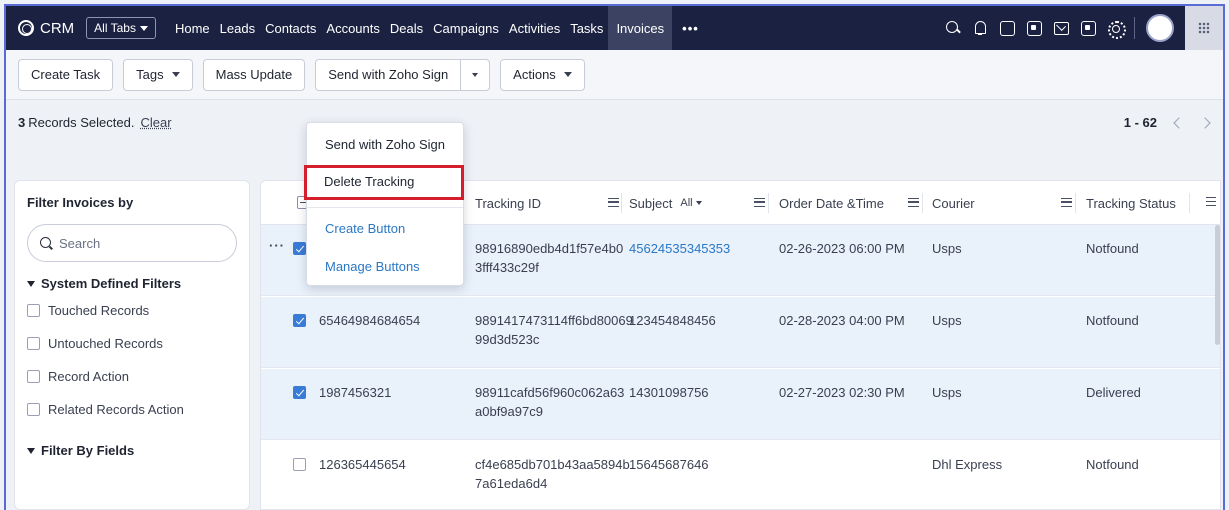 The height and width of the screenshot is (510, 1229). Describe the element at coordinates (355, 392) in the screenshot. I see `tracking-number-cell: 1987456321` at that location.